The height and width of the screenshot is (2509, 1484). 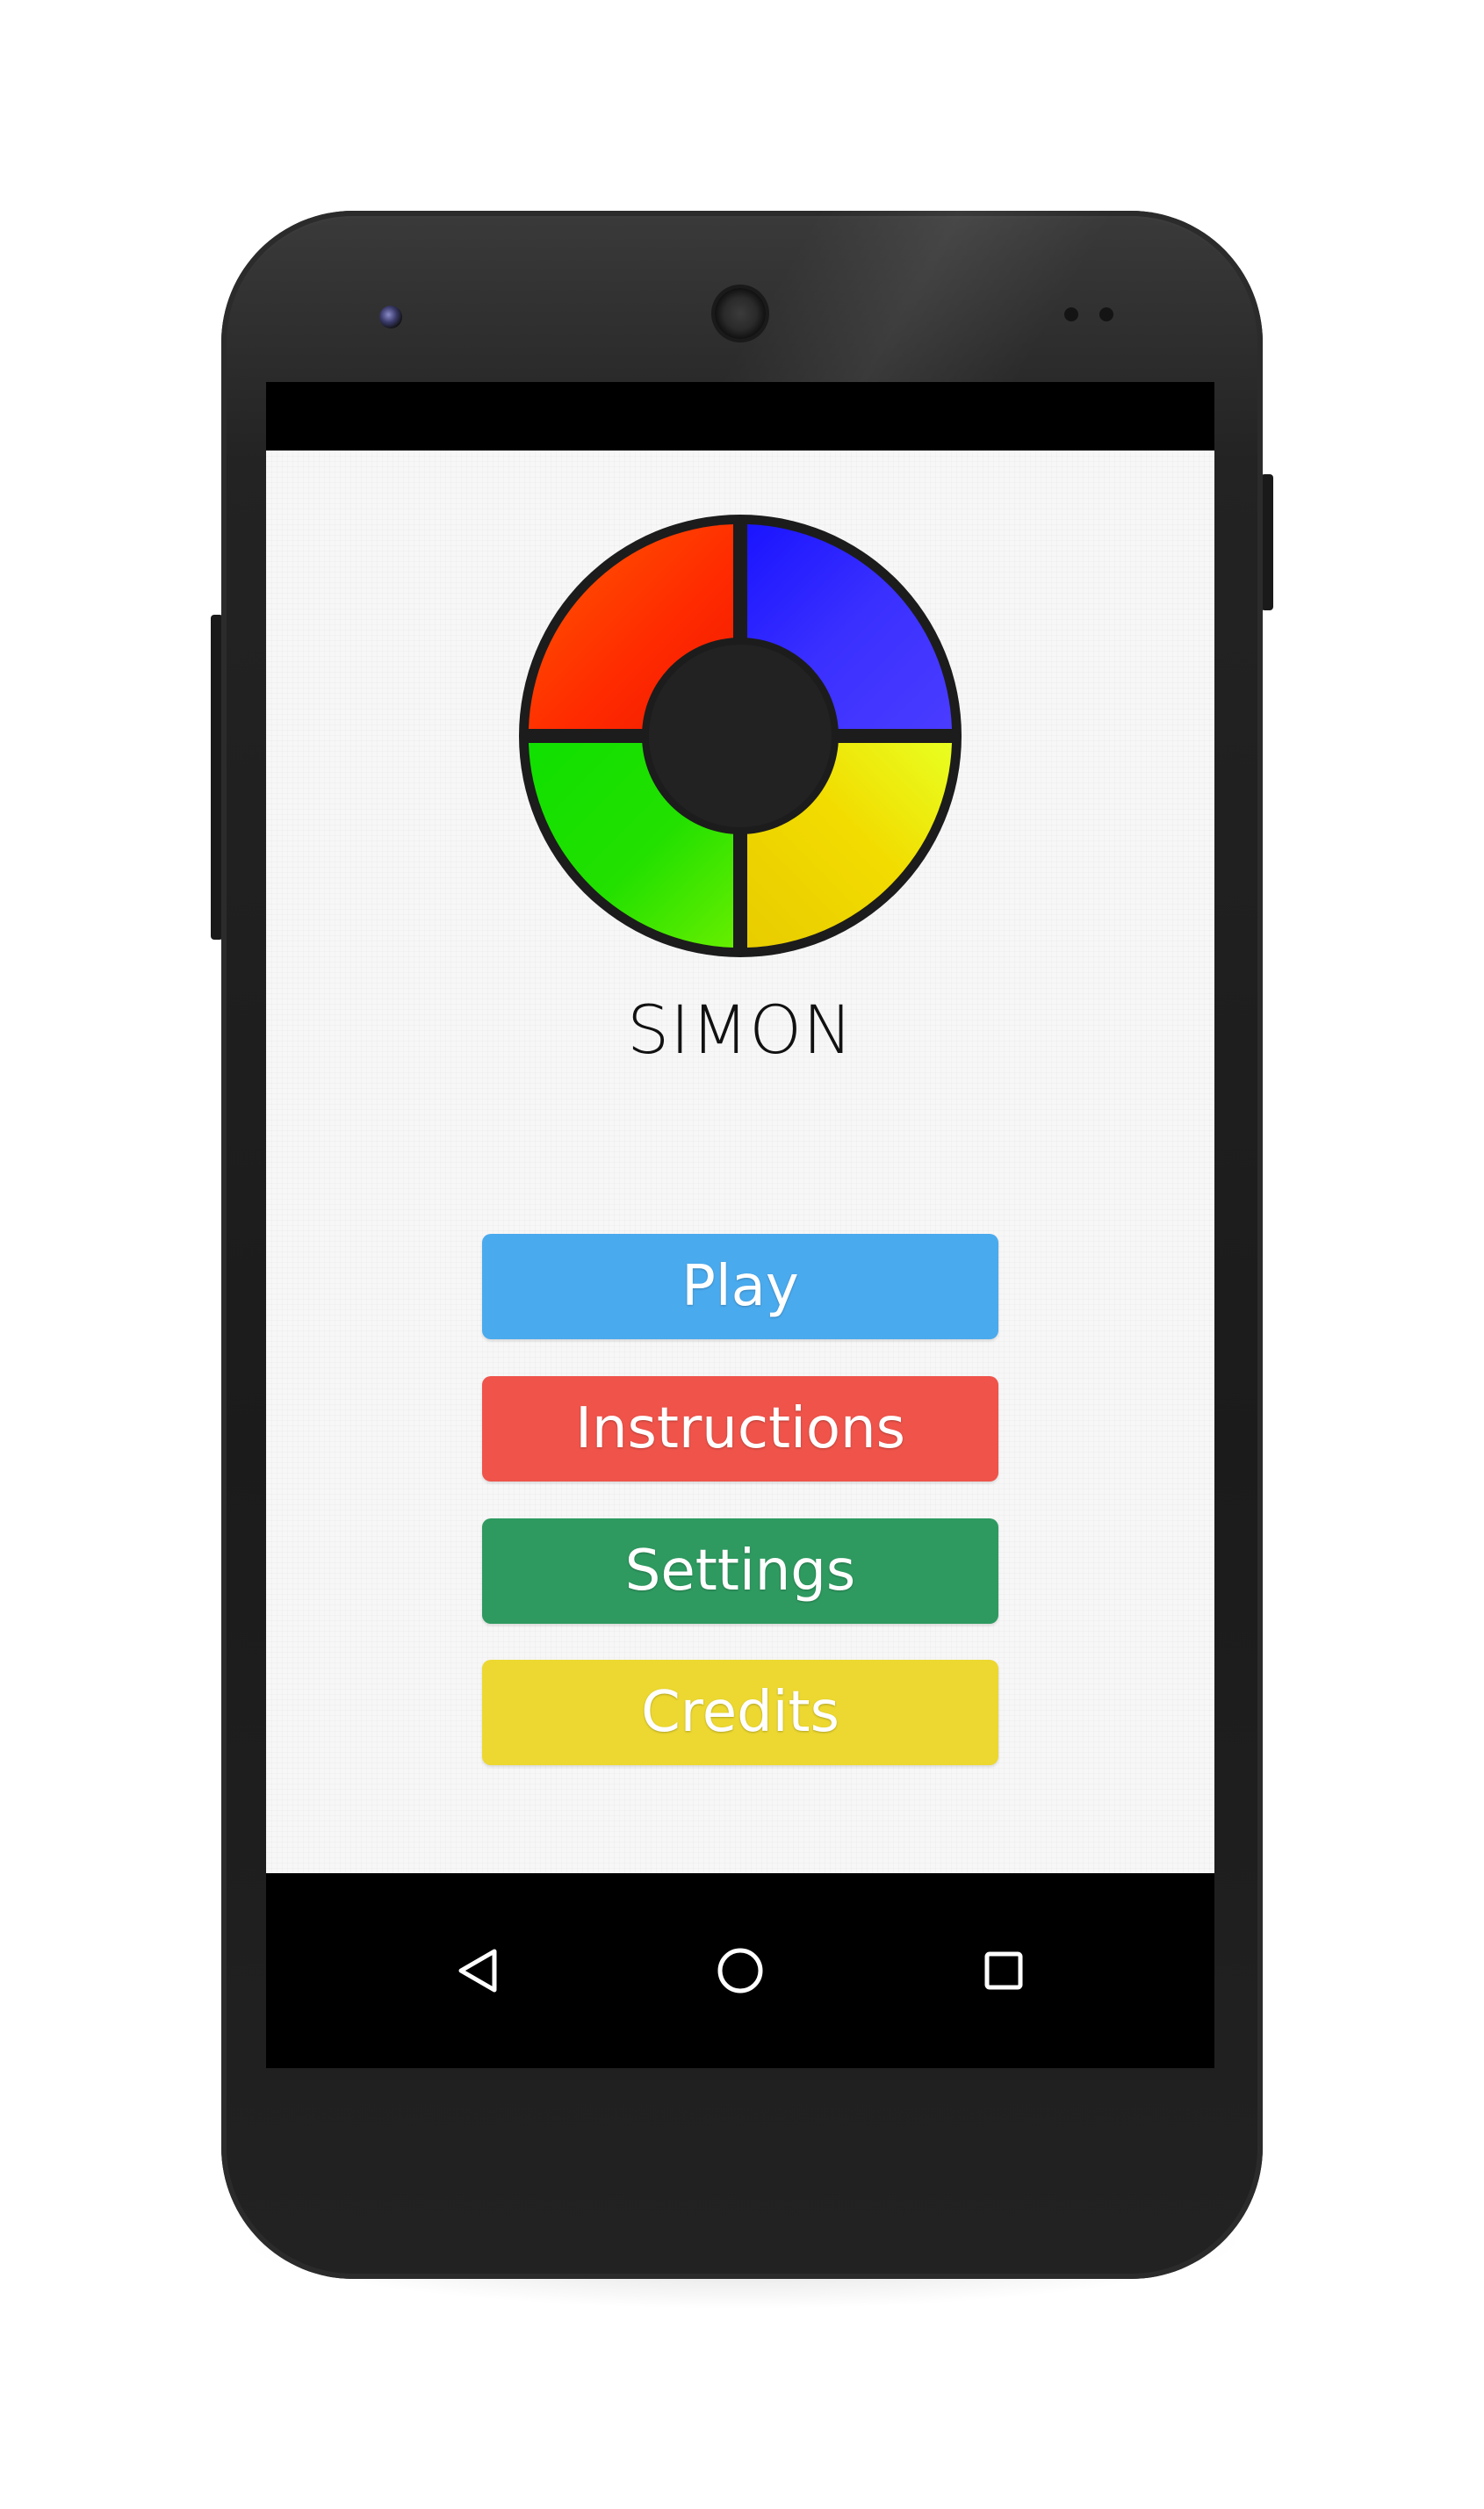 What do you see at coordinates (740, 313) in the screenshot?
I see `earpiece-speaker-icon` at bounding box center [740, 313].